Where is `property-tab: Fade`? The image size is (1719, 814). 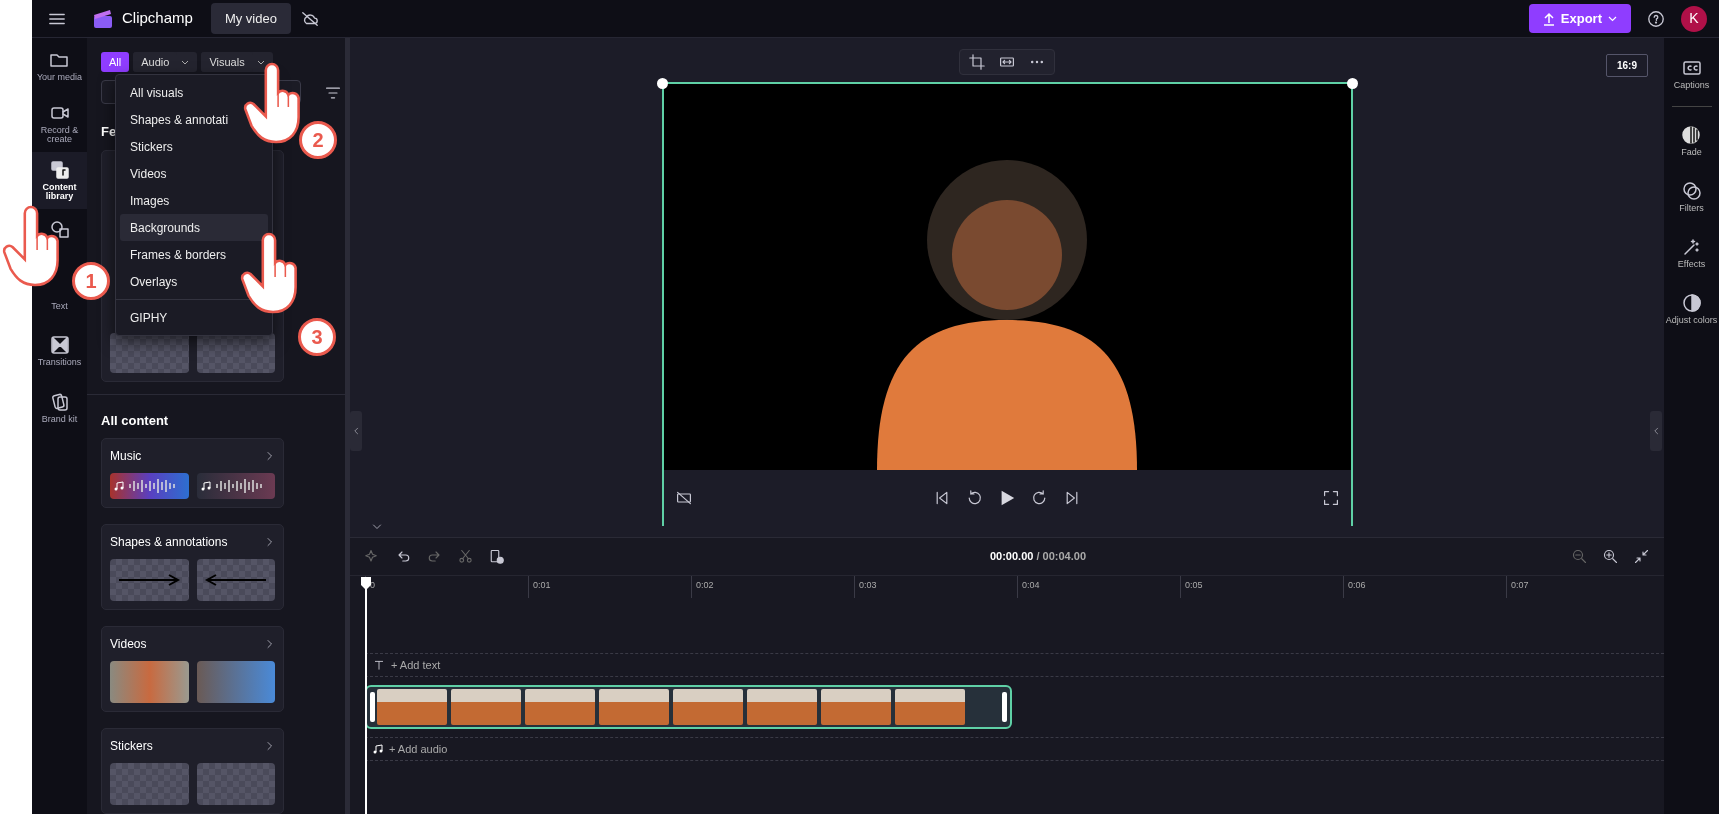 property-tab: Fade is located at coordinates (1691, 141).